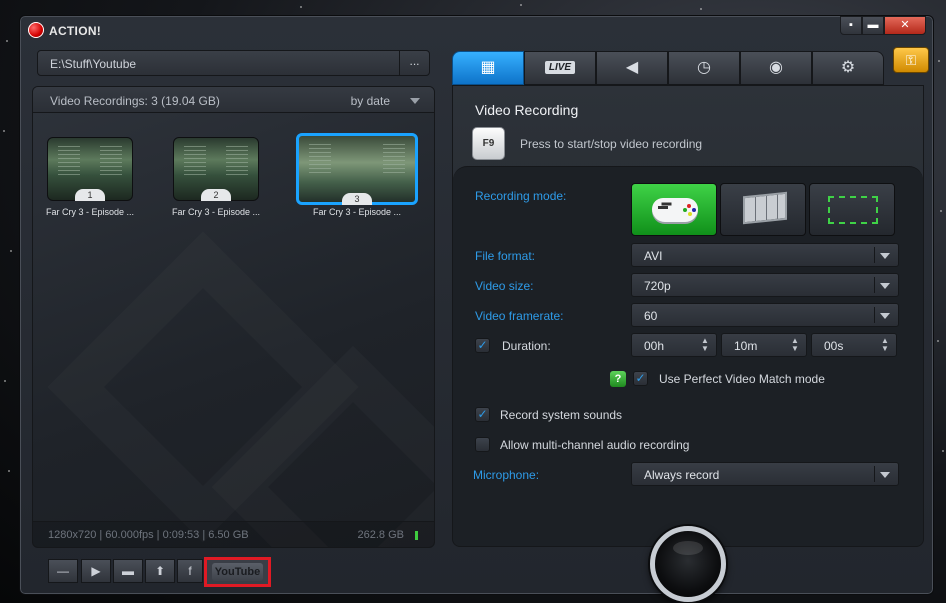  I want to click on free-space-indicator, so click(416, 535).